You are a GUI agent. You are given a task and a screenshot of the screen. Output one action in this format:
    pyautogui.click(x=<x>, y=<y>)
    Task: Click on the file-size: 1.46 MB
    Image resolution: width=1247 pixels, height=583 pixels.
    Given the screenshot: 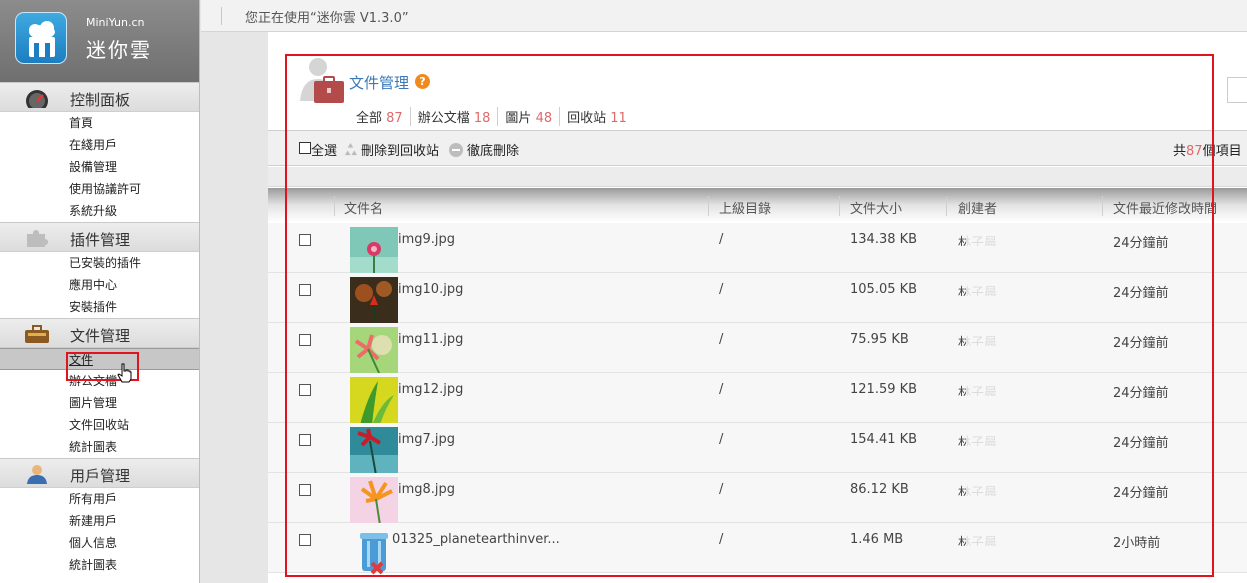 What is the action you would take?
    pyautogui.click(x=877, y=539)
    